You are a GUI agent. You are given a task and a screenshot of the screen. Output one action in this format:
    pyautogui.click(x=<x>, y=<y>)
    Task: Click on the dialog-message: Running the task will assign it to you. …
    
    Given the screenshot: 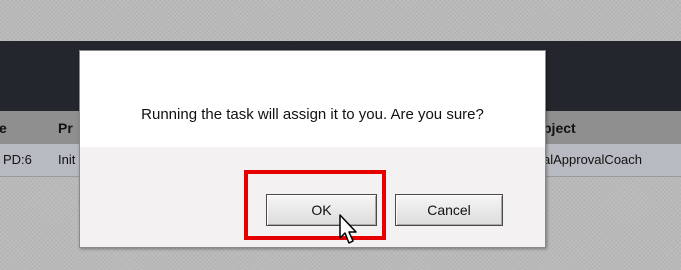 What is the action you would take?
    pyautogui.click(x=312, y=114)
    